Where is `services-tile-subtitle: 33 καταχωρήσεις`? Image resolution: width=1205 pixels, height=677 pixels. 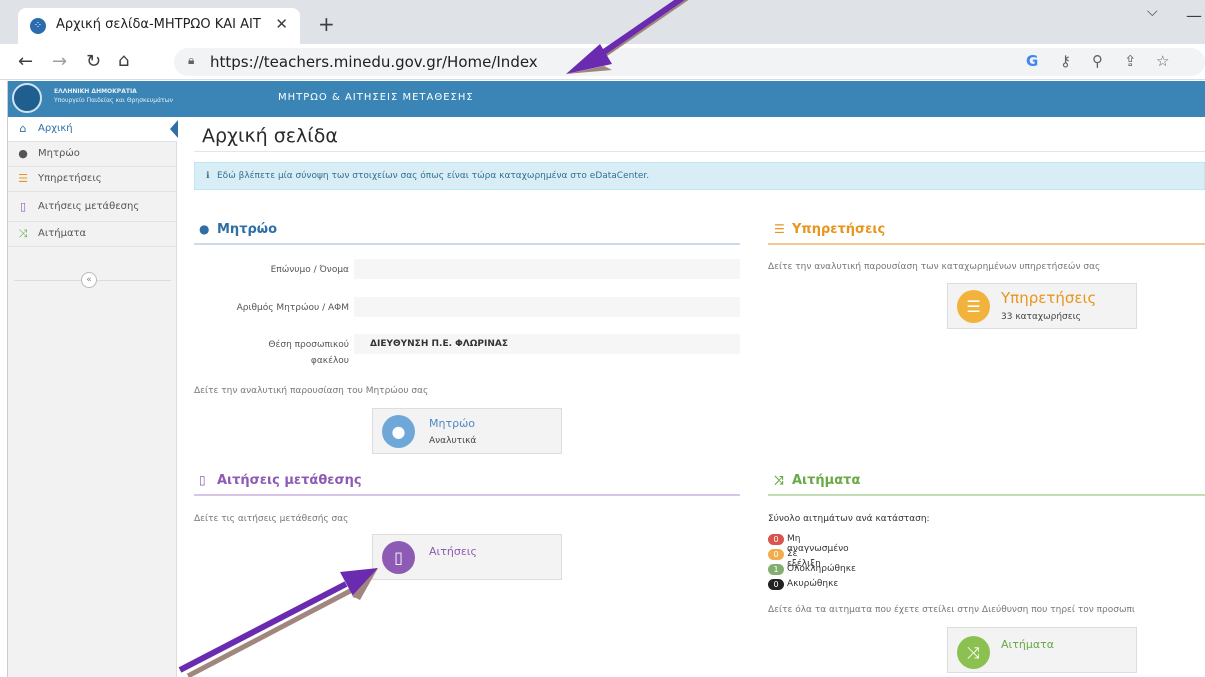 services-tile-subtitle: 33 καταχωρήσεις is located at coordinates (1041, 317).